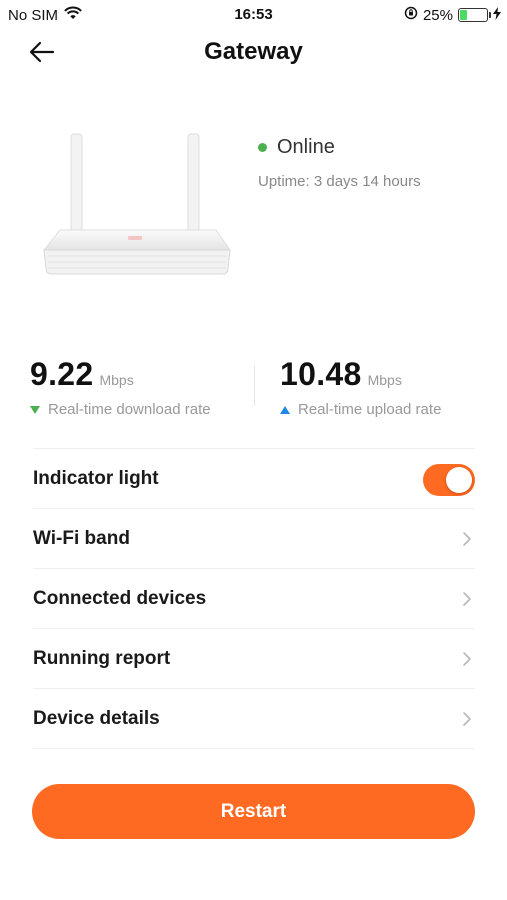 The image size is (507, 900). I want to click on rate-divider, so click(254, 386).